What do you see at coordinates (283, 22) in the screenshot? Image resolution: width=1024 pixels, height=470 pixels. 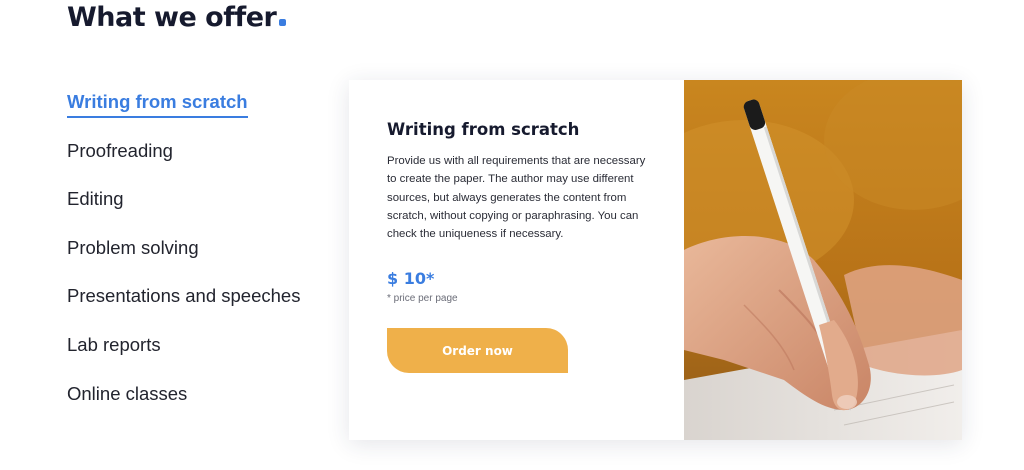 I see `title-accent-dot` at bounding box center [283, 22].